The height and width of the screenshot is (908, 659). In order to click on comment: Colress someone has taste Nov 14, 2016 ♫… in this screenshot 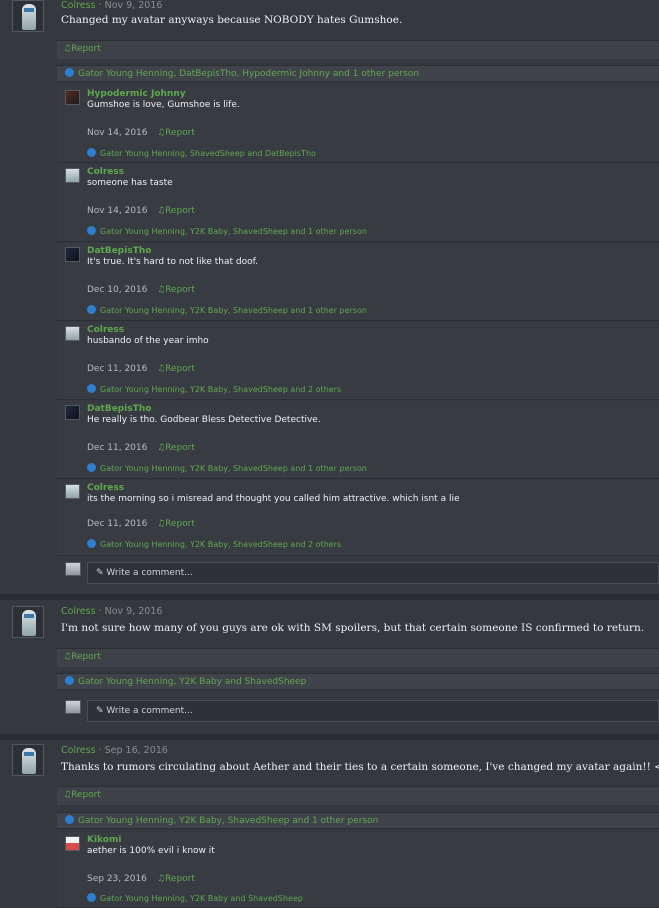, I will do `click(358, 203)`.